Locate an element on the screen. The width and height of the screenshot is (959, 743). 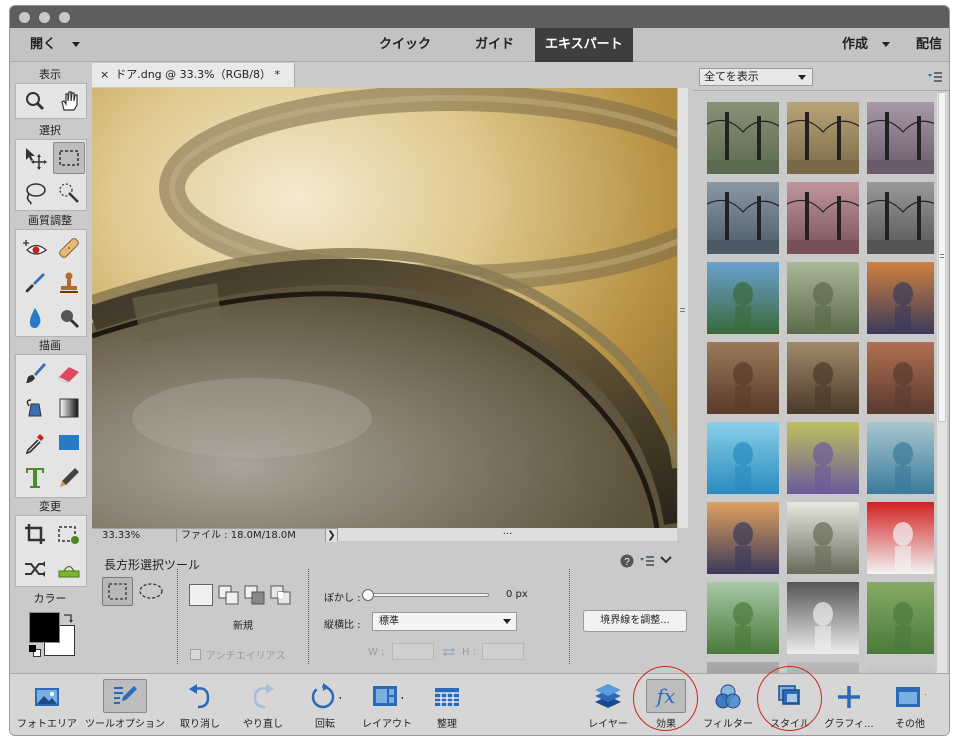
zoom-tool is located at coordinates (35, 101).